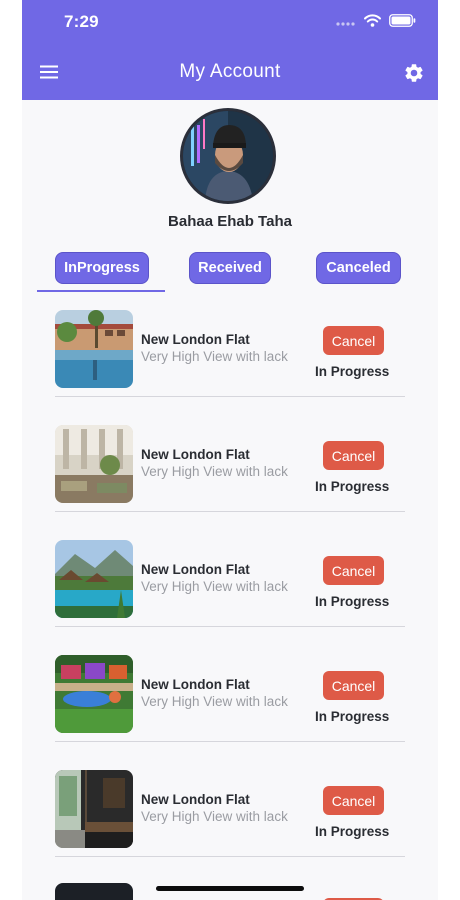 Image resolution: width=460 pixels, height=900 pixels. What do you see at coordinates (230, 22) in the screenshot?
I see `status-bar: 7:29` at bounding box center [230, 22].